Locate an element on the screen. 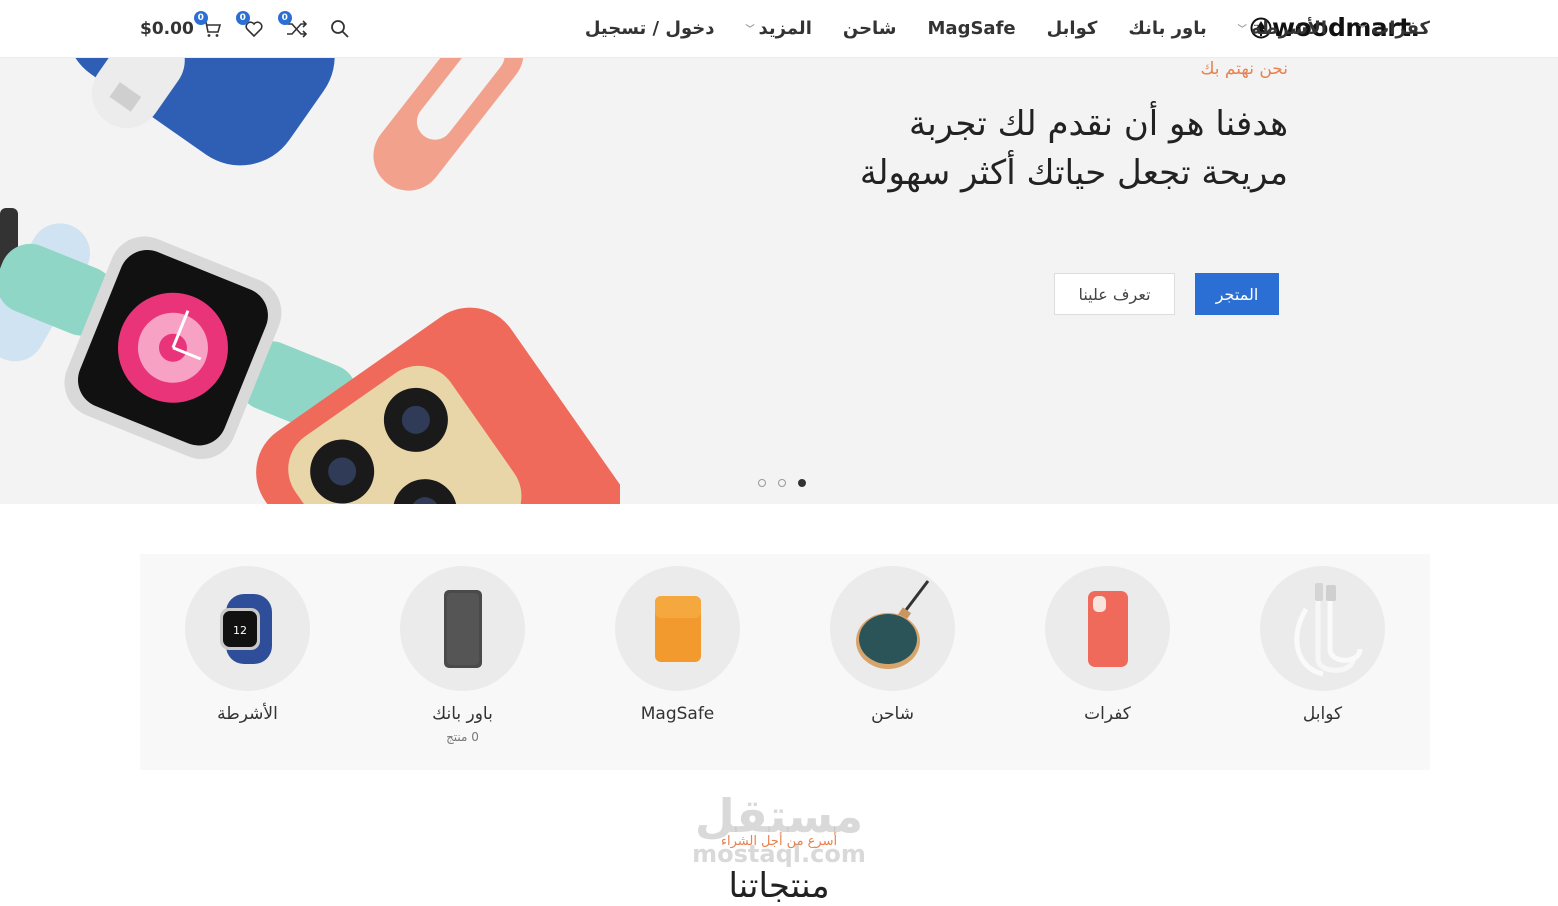  wishlist-count-badge: 0 is located at coordinates (242, 17).